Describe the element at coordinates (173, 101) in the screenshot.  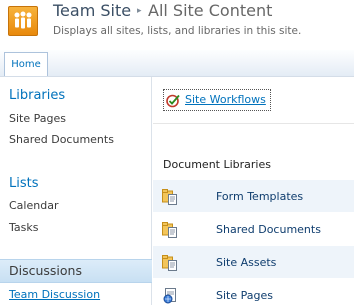
I see `workflow-icon` at that location.